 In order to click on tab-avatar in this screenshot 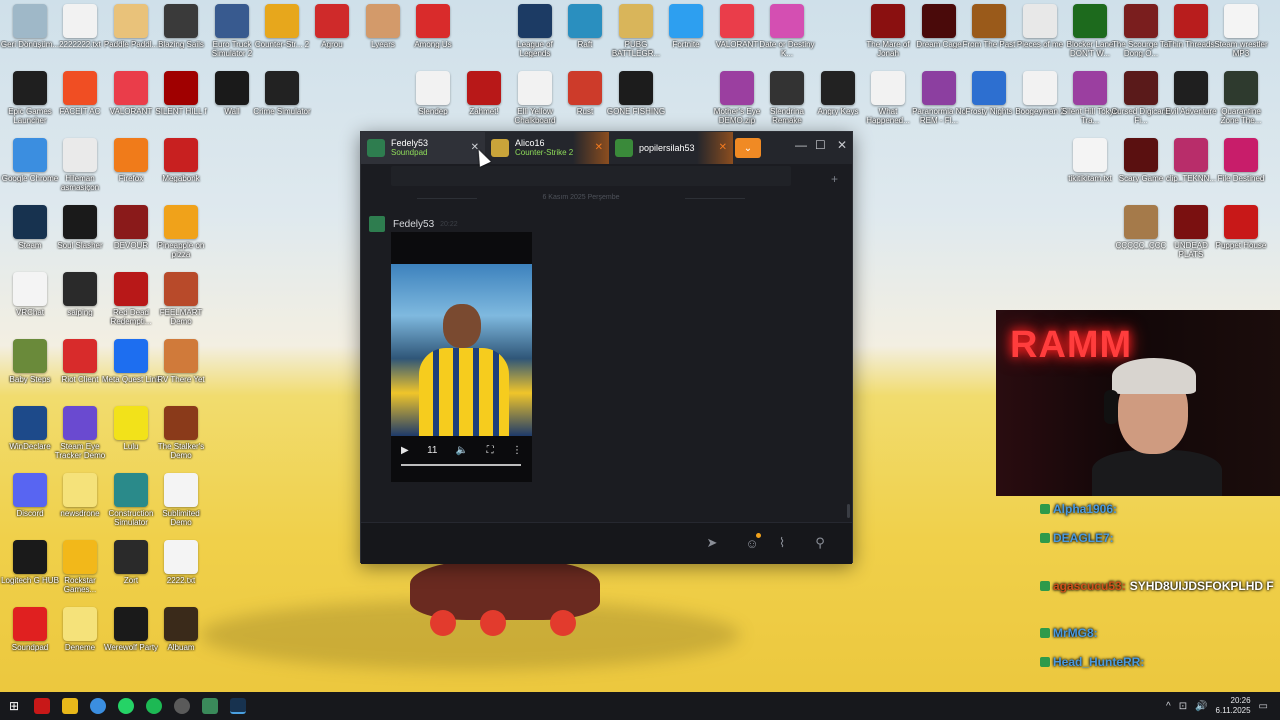, I will do `click(624, 148)`.